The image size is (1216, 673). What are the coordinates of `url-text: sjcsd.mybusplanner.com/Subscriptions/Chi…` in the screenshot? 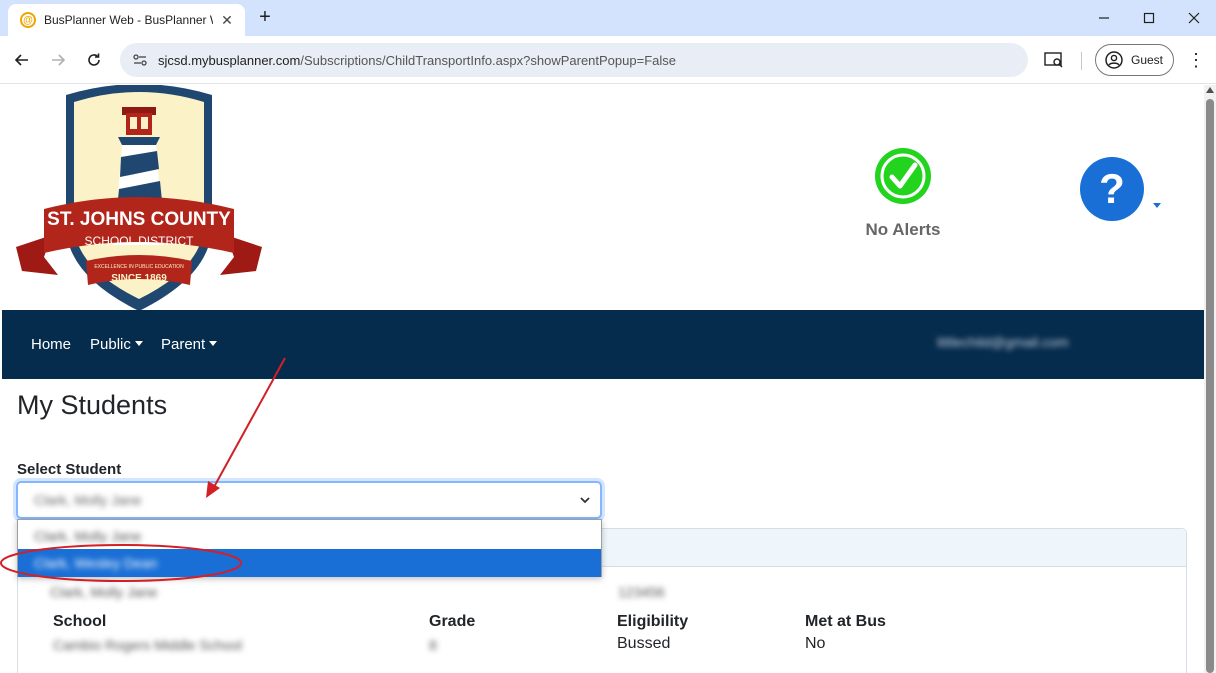 It's located at (417, 60).